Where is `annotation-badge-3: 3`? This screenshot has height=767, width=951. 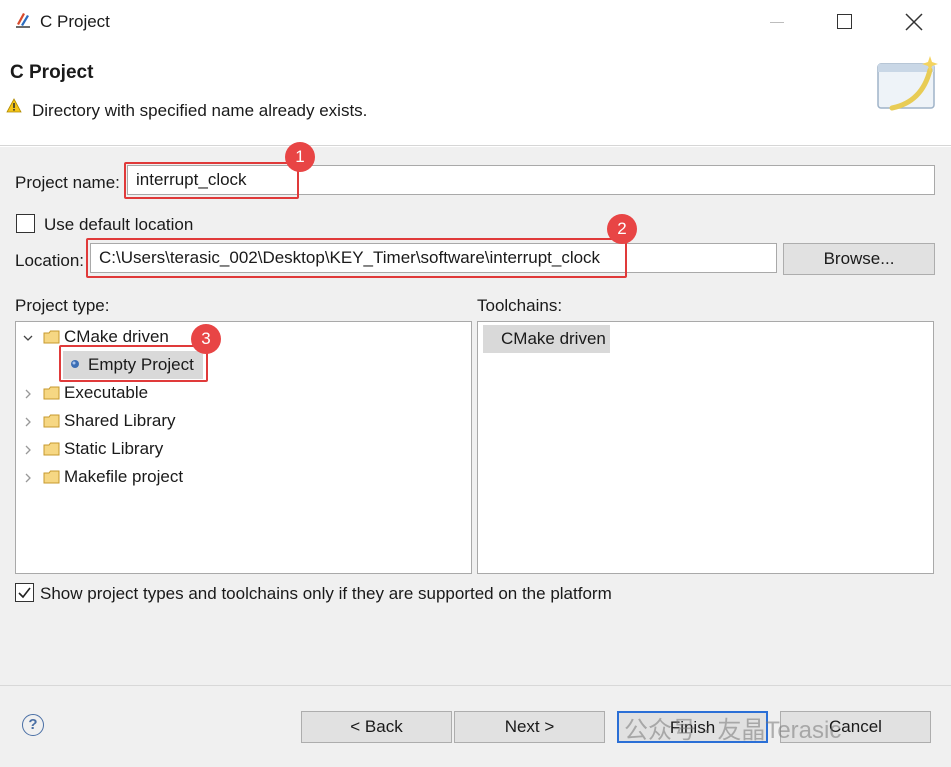
annotation-badge-3: 3 is located at coordinates (206, 339).